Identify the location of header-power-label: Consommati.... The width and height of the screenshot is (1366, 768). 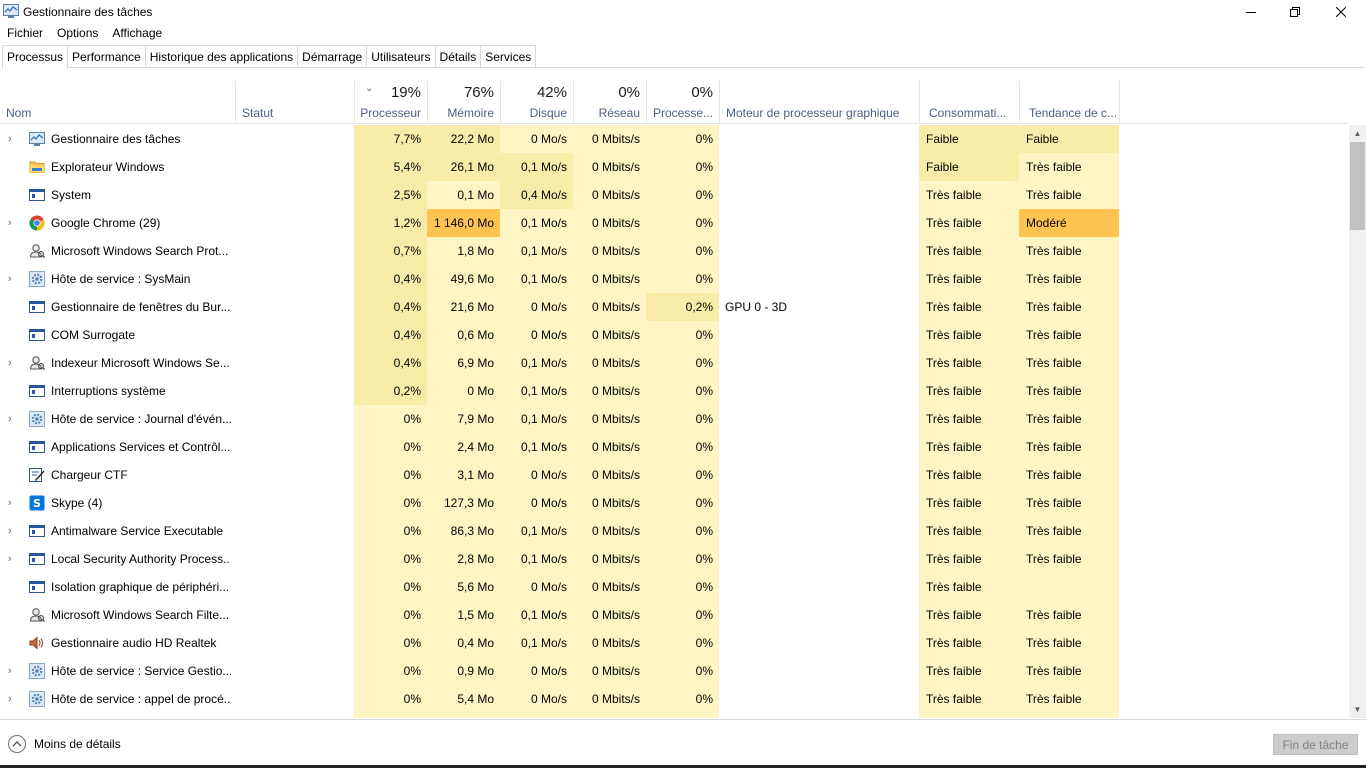
(968, 113).